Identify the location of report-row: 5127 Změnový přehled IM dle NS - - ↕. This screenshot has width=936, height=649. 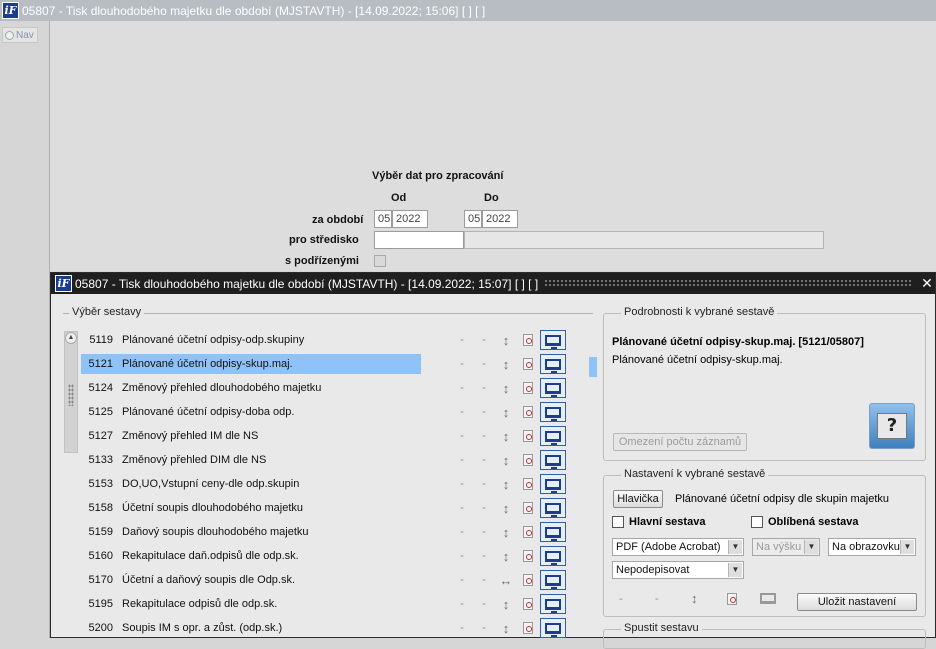
(341, 436).